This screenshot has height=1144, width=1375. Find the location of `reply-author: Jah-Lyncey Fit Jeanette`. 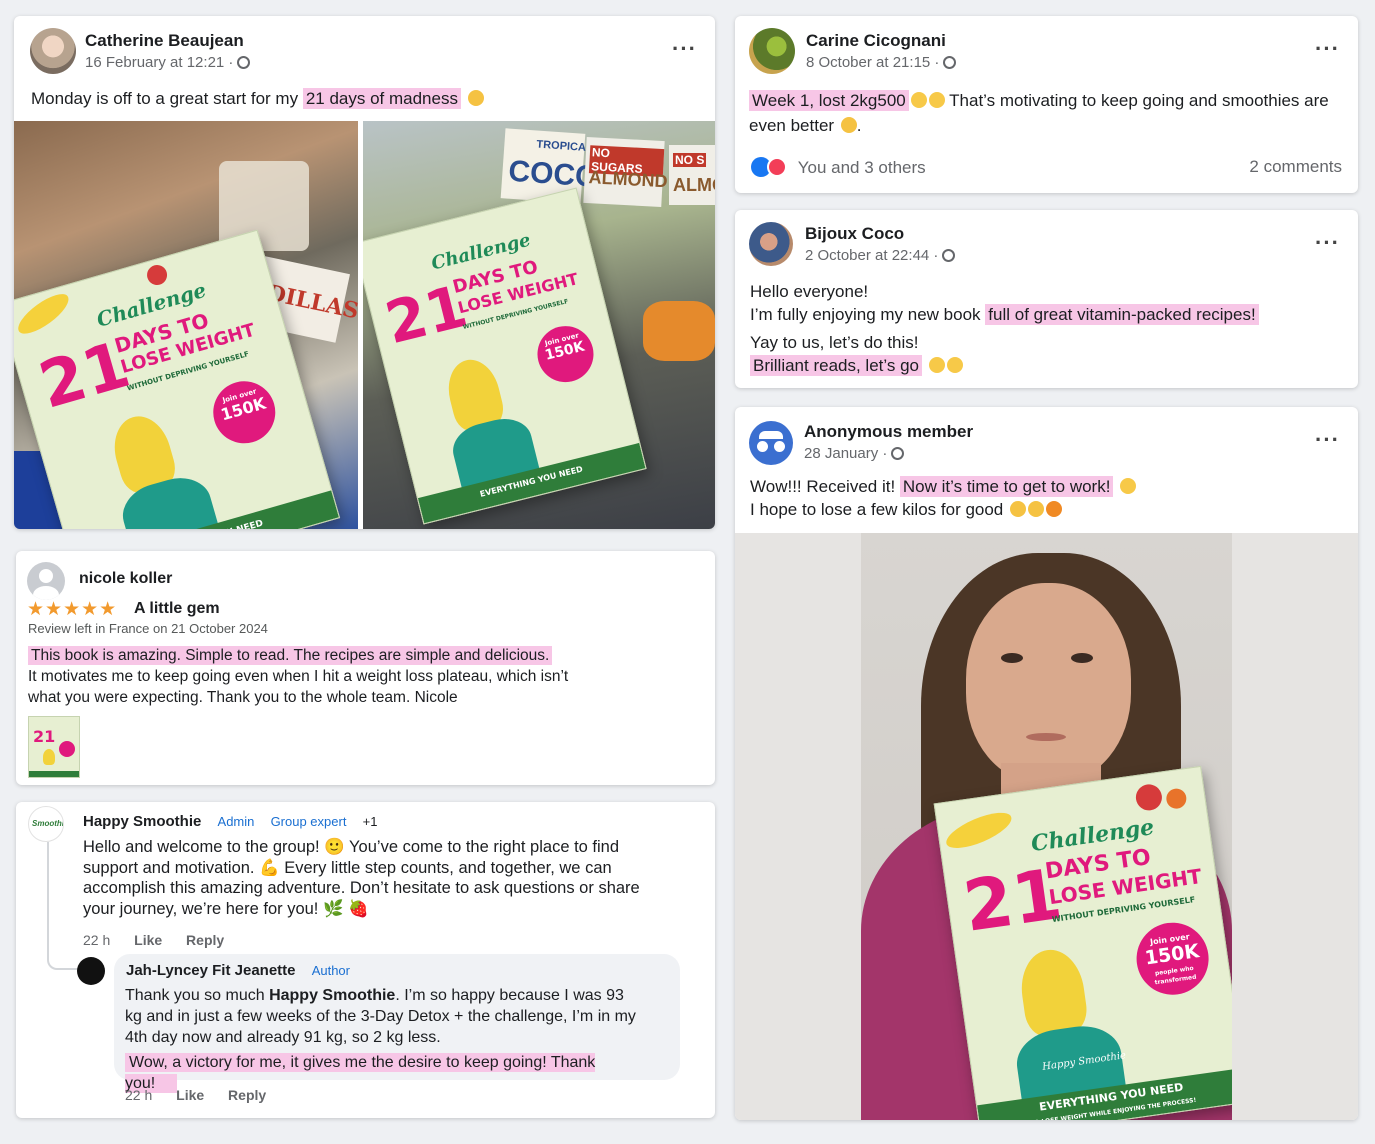

reply-author: Jah-Lyncey Fit Jeanette is located at coordinates (211, 970).